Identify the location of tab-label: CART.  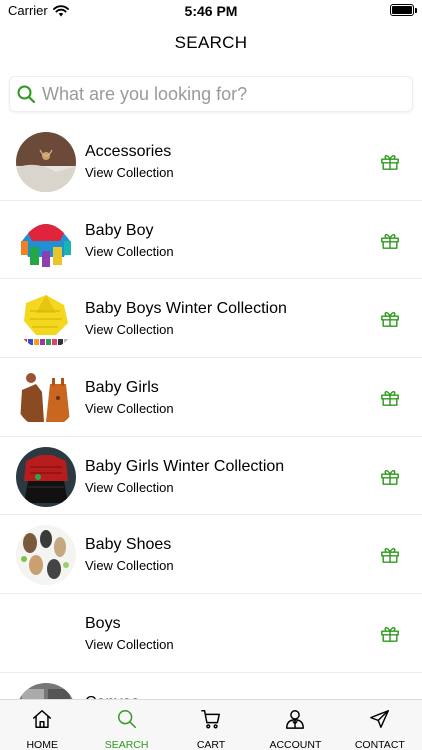
(211, 744).